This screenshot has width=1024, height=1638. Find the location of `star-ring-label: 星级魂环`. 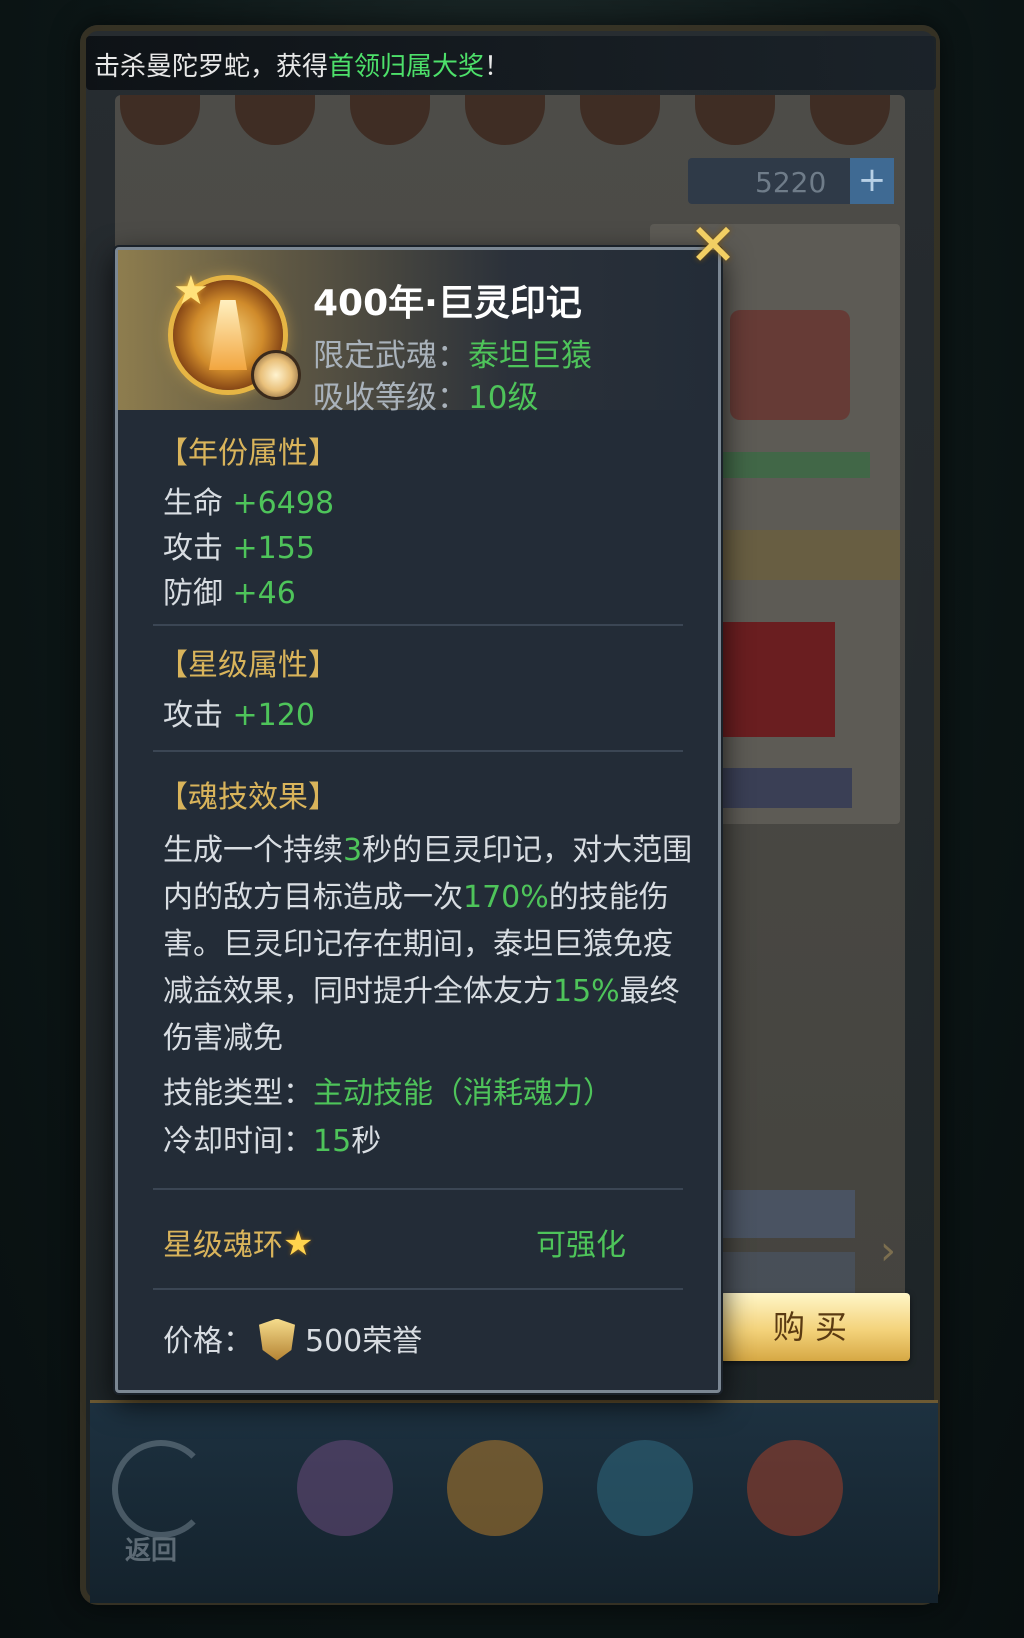

star-ring-label: 星级魂环 is located at coordinates (223, 1245).